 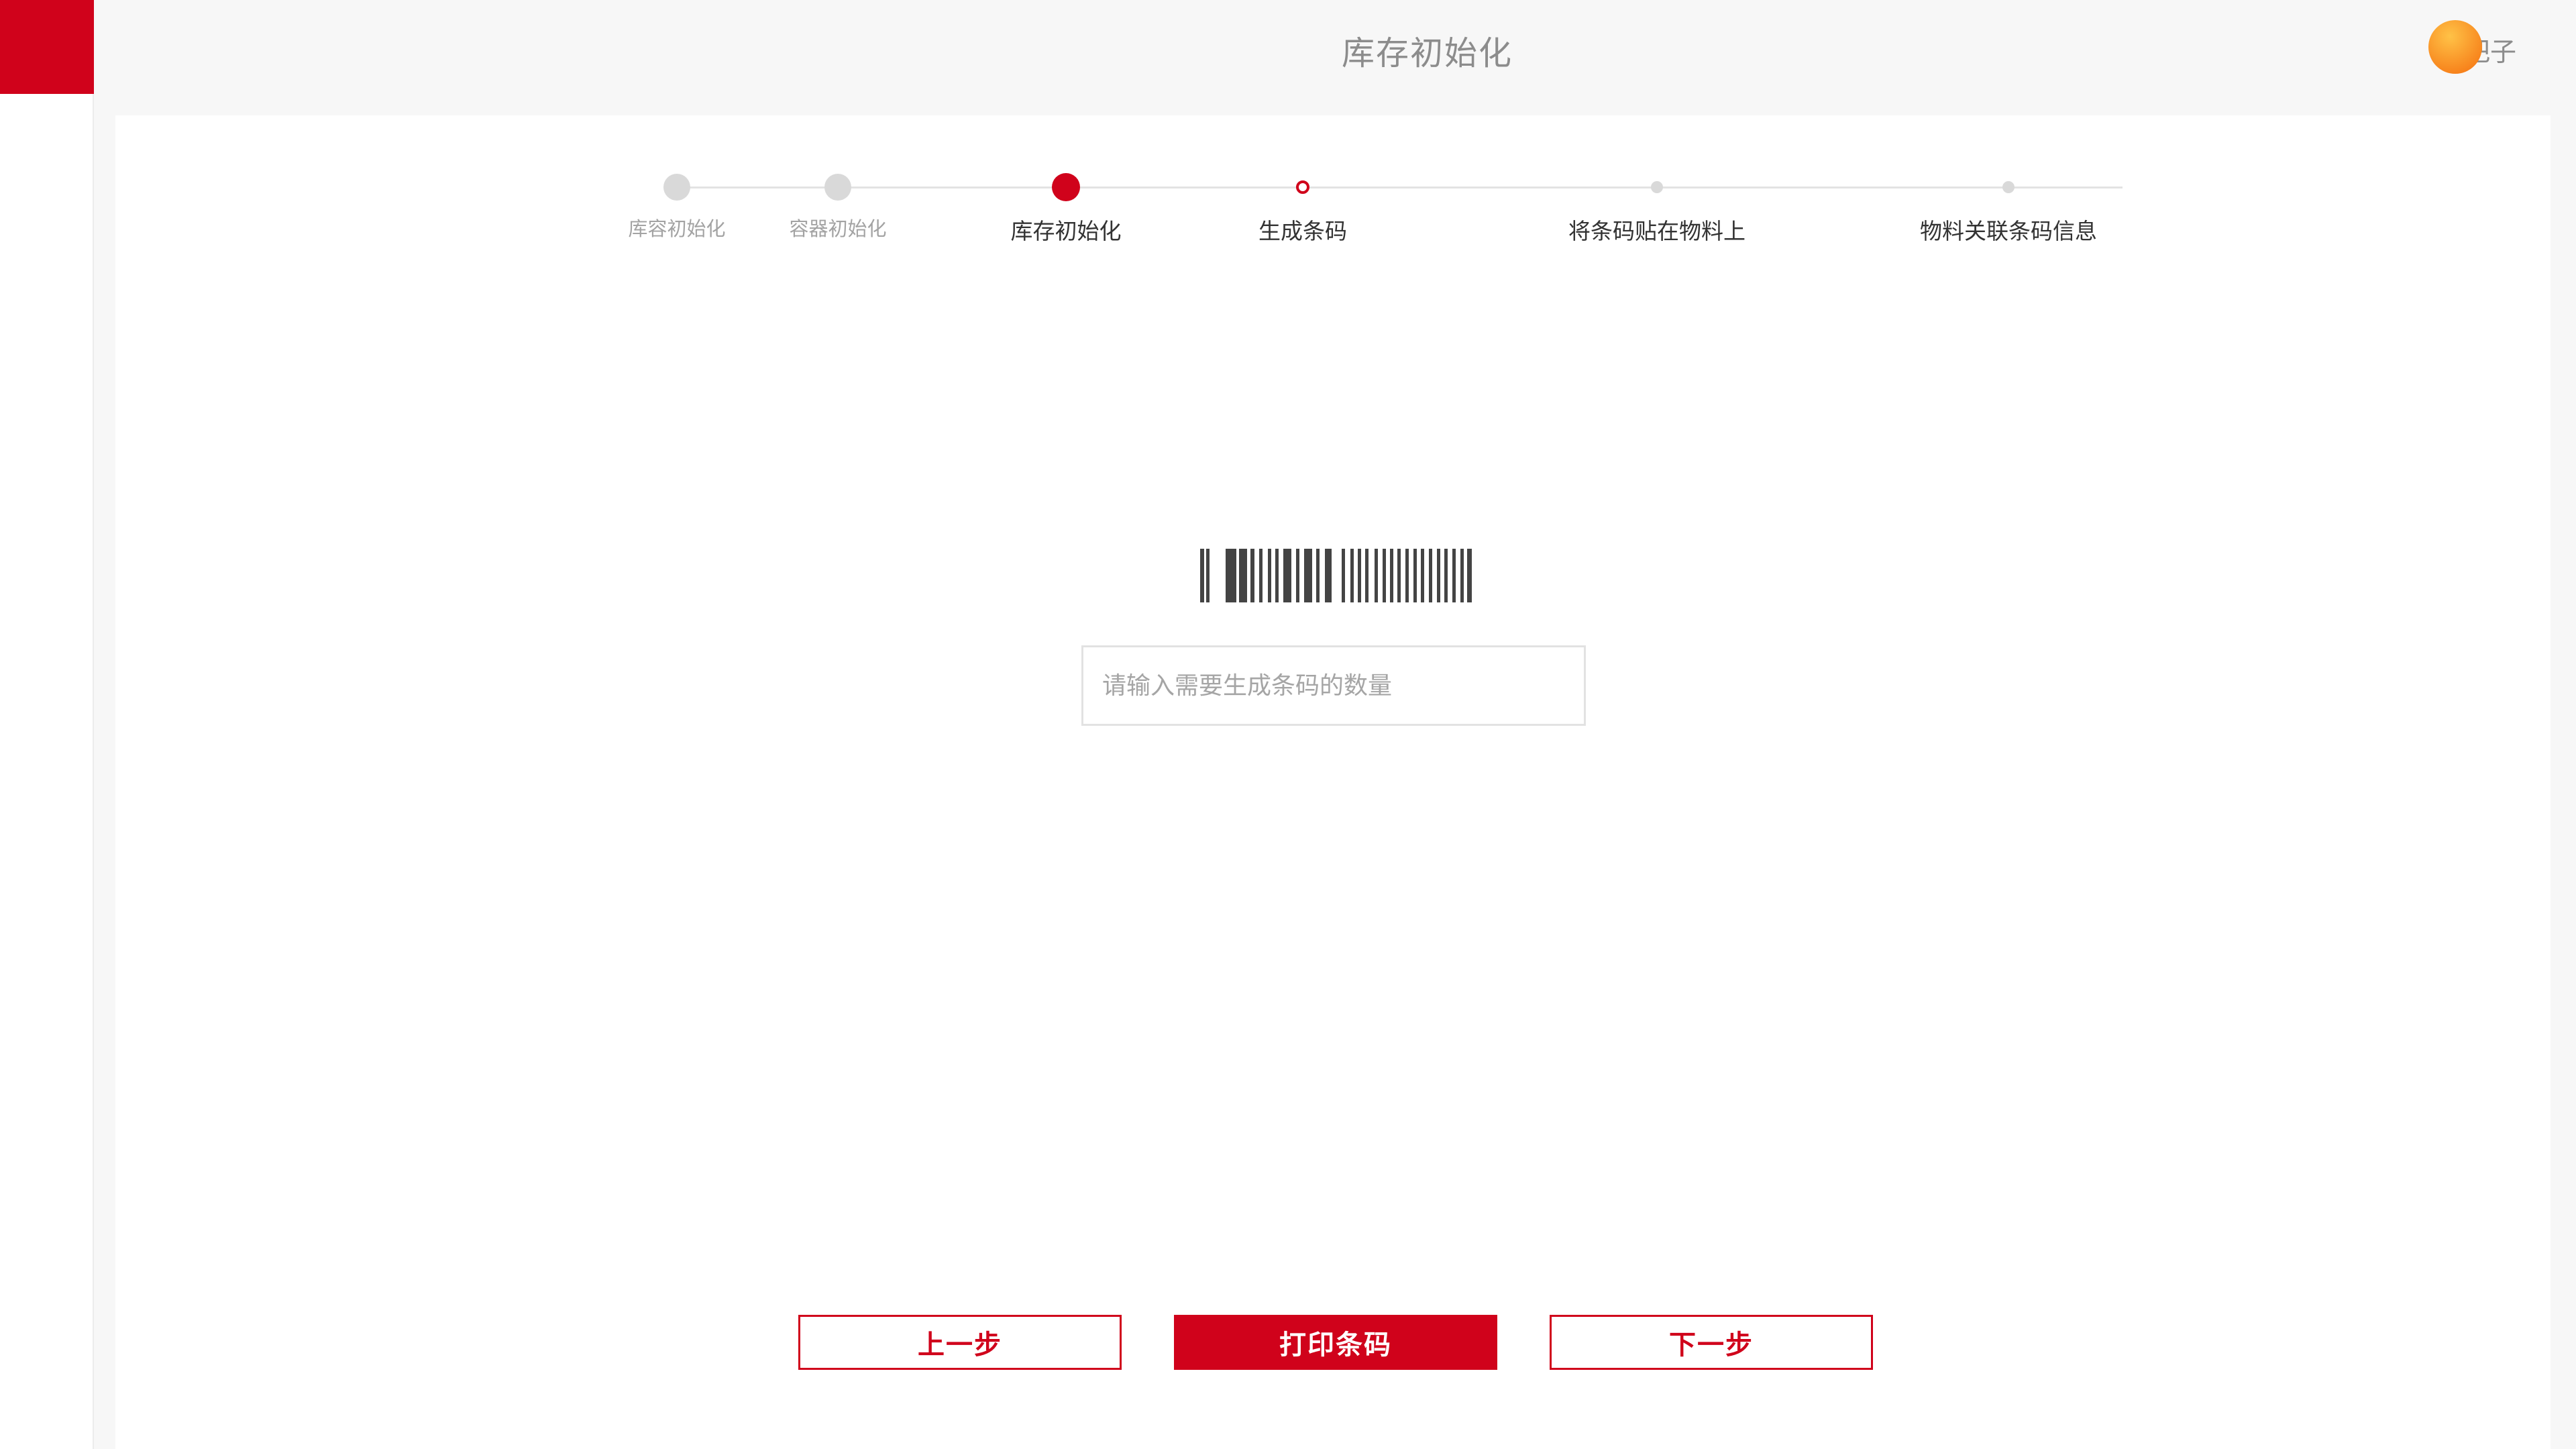 I want to click on app-logo, so click(x=47, y=47).